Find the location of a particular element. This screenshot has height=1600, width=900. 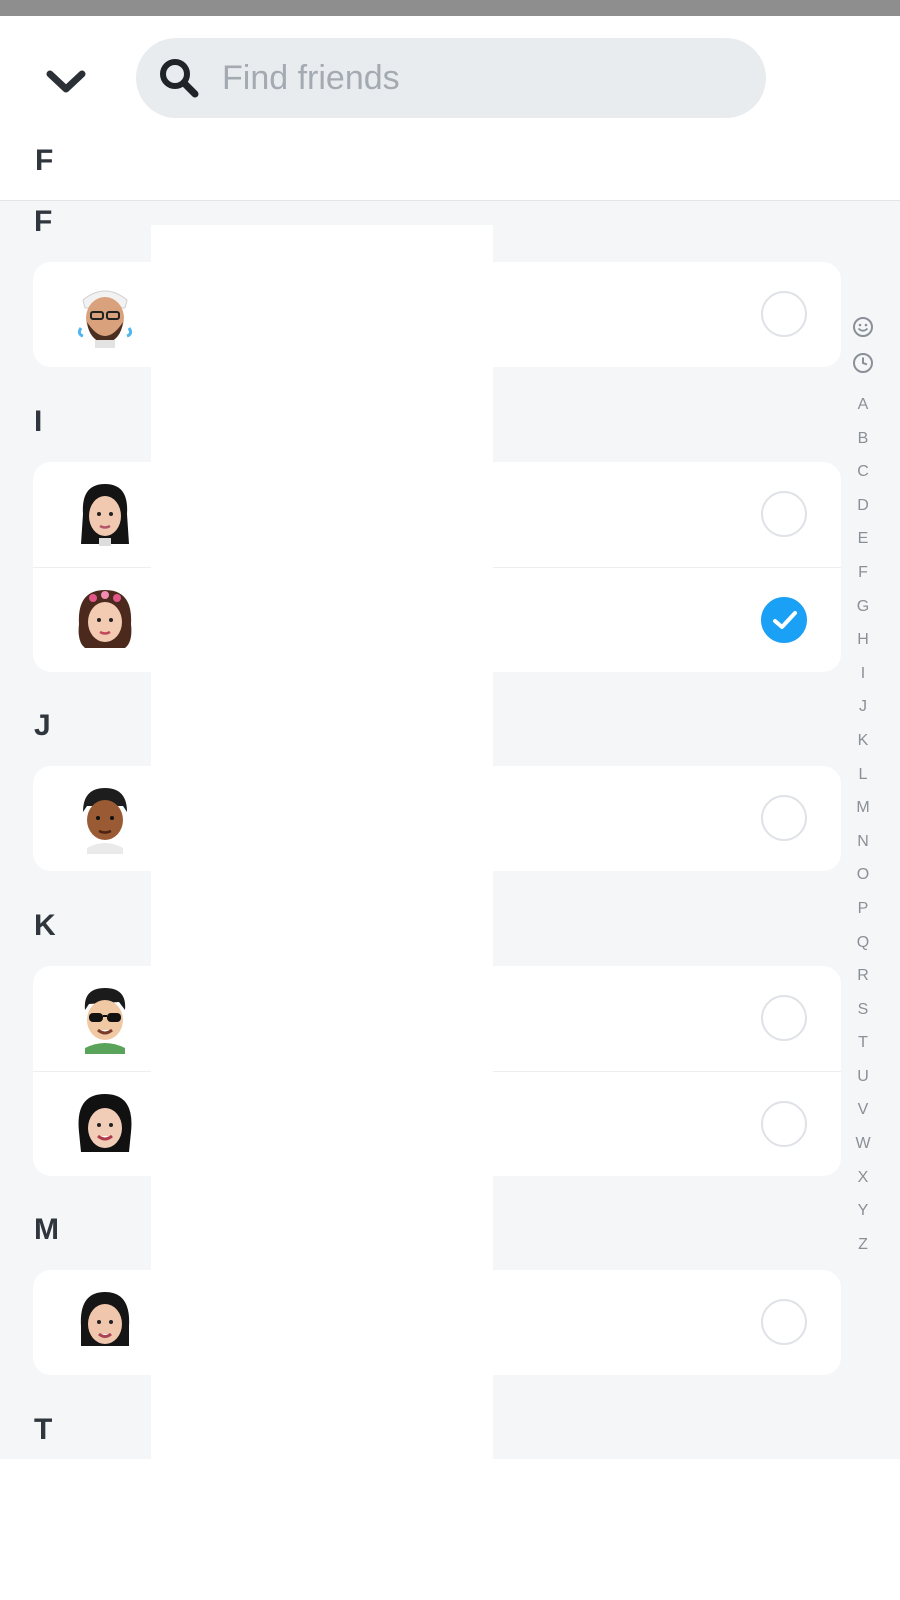

section-letter-i: I is located at coordinates (38, 421).